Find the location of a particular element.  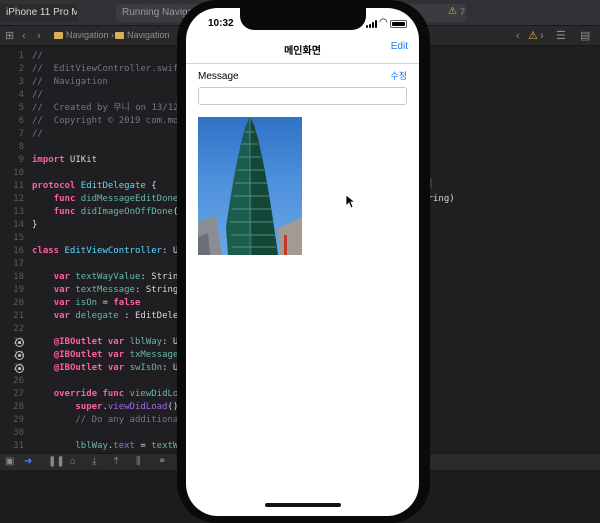

line-number: 6 is located at coordinates (21, 121).